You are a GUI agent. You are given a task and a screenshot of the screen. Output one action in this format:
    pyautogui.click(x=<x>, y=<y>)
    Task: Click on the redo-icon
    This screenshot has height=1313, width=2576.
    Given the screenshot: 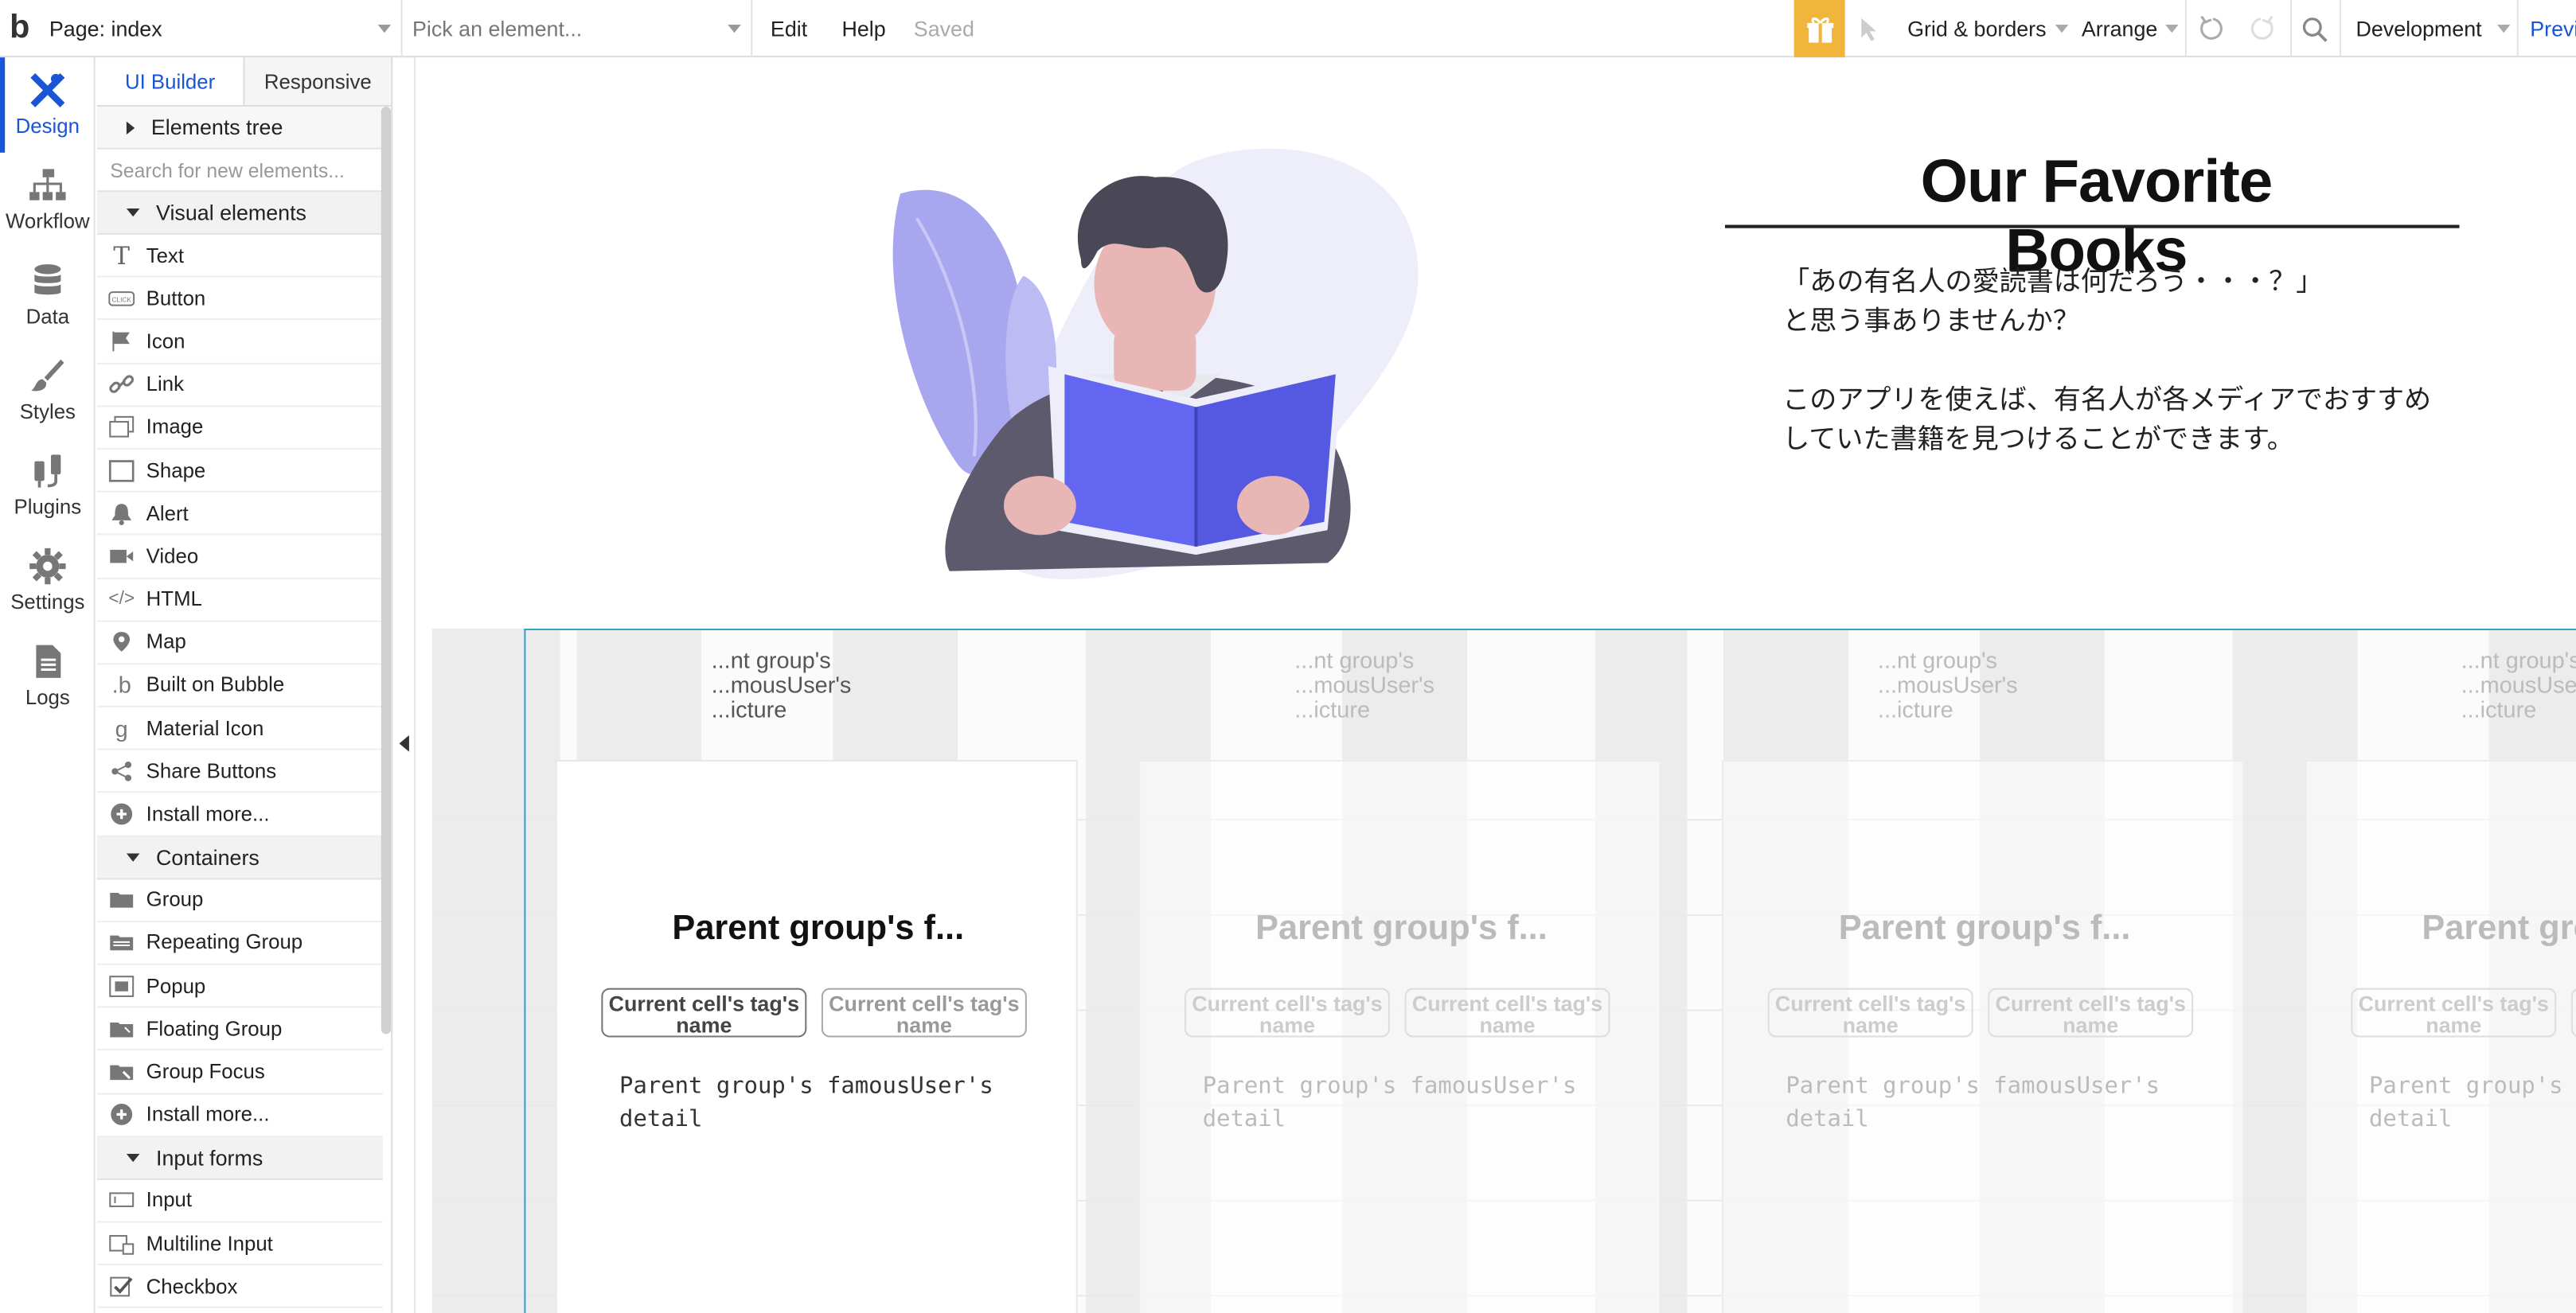 What is the action you would take?
    pyautogui.click(x=2261, y=29)
    